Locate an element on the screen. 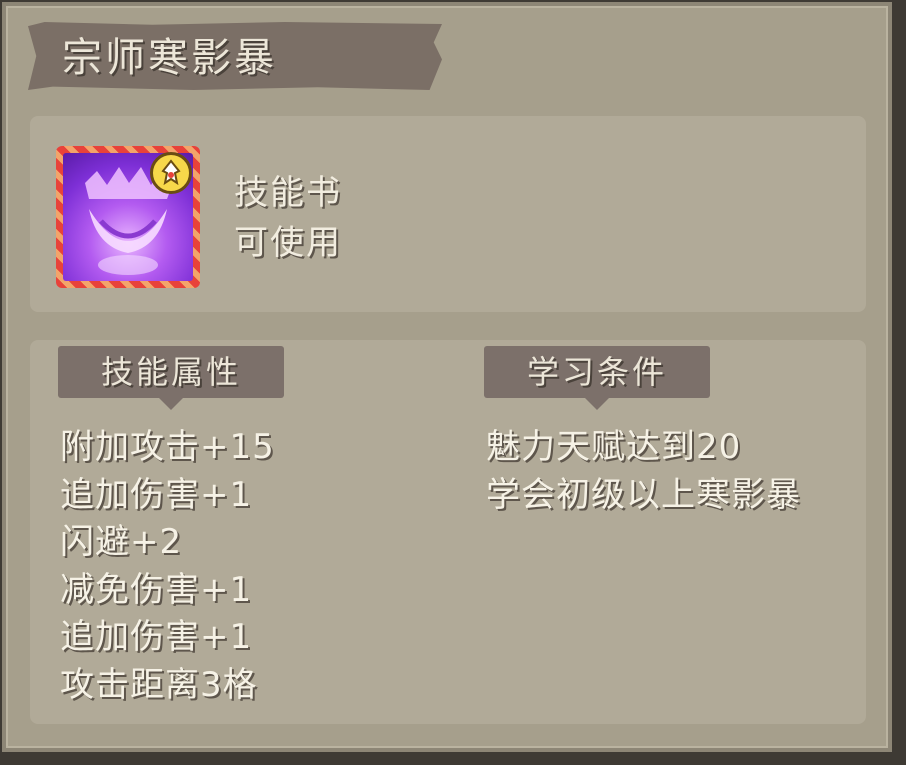 This screenshot has height=765, width=906. flame-badge-icon is located at coordinates (171, 173).